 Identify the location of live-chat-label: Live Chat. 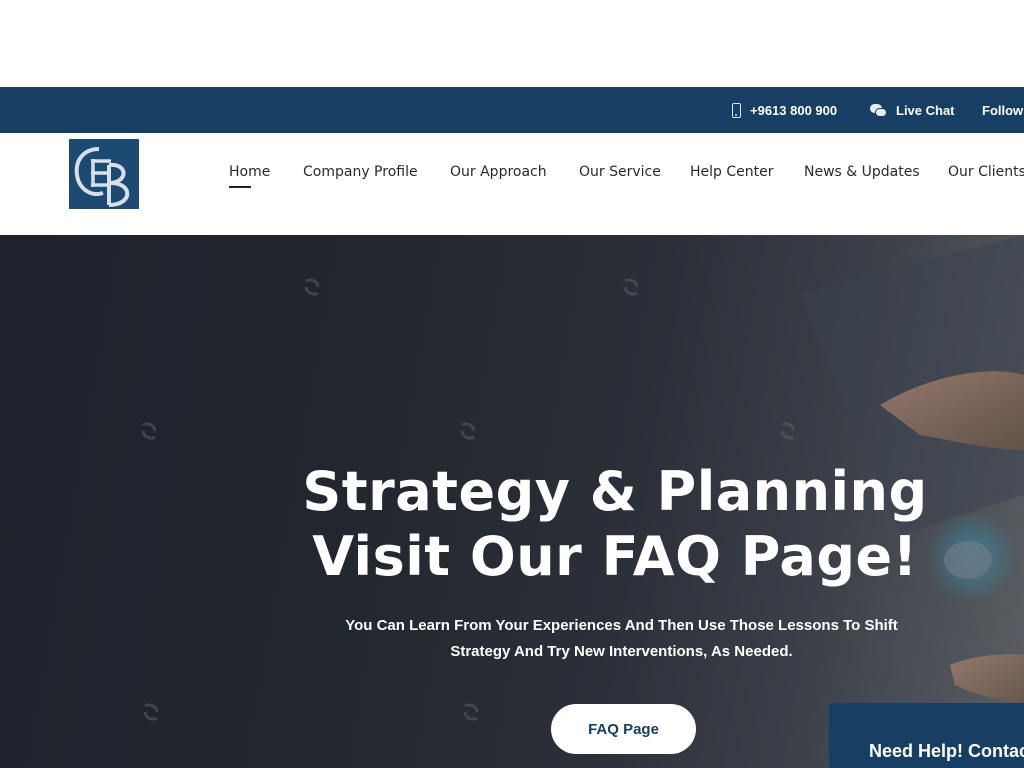
(925, 110).